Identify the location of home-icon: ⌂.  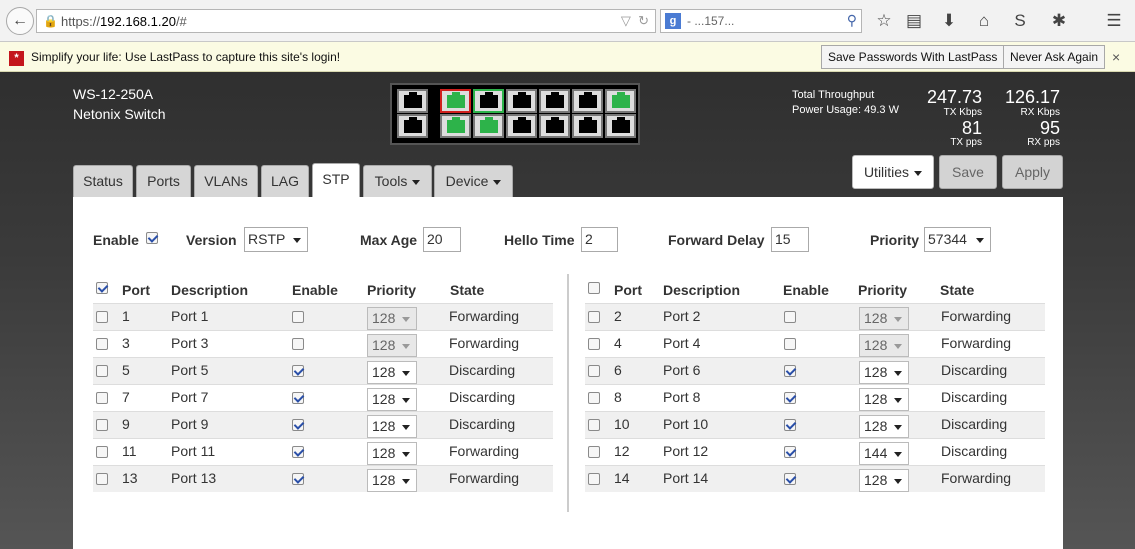
(984, 21).